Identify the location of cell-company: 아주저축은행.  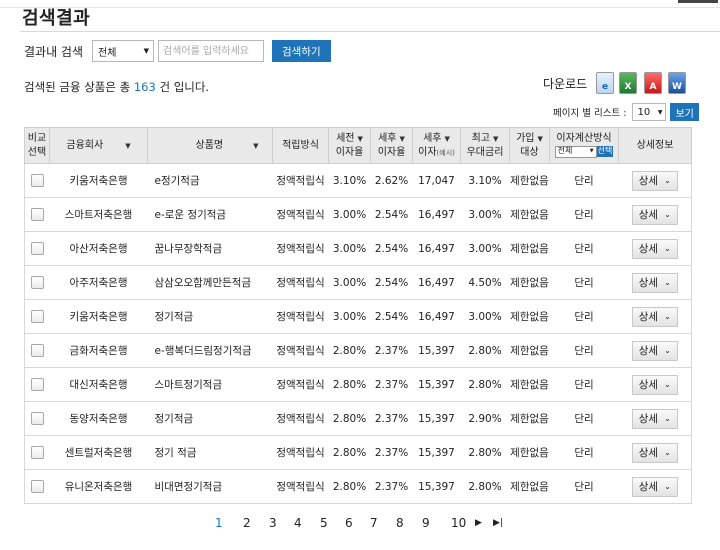
(98, 282).